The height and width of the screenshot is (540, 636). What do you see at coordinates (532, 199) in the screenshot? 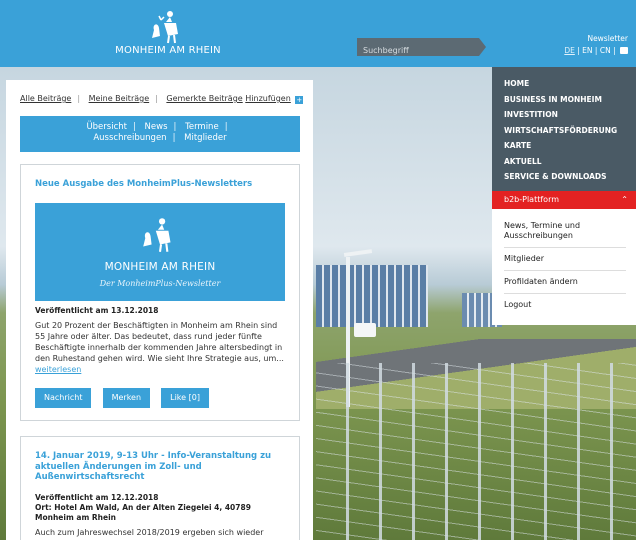
I see `b2b-label: b2b-Plattform` at bounding box center [532, 199].